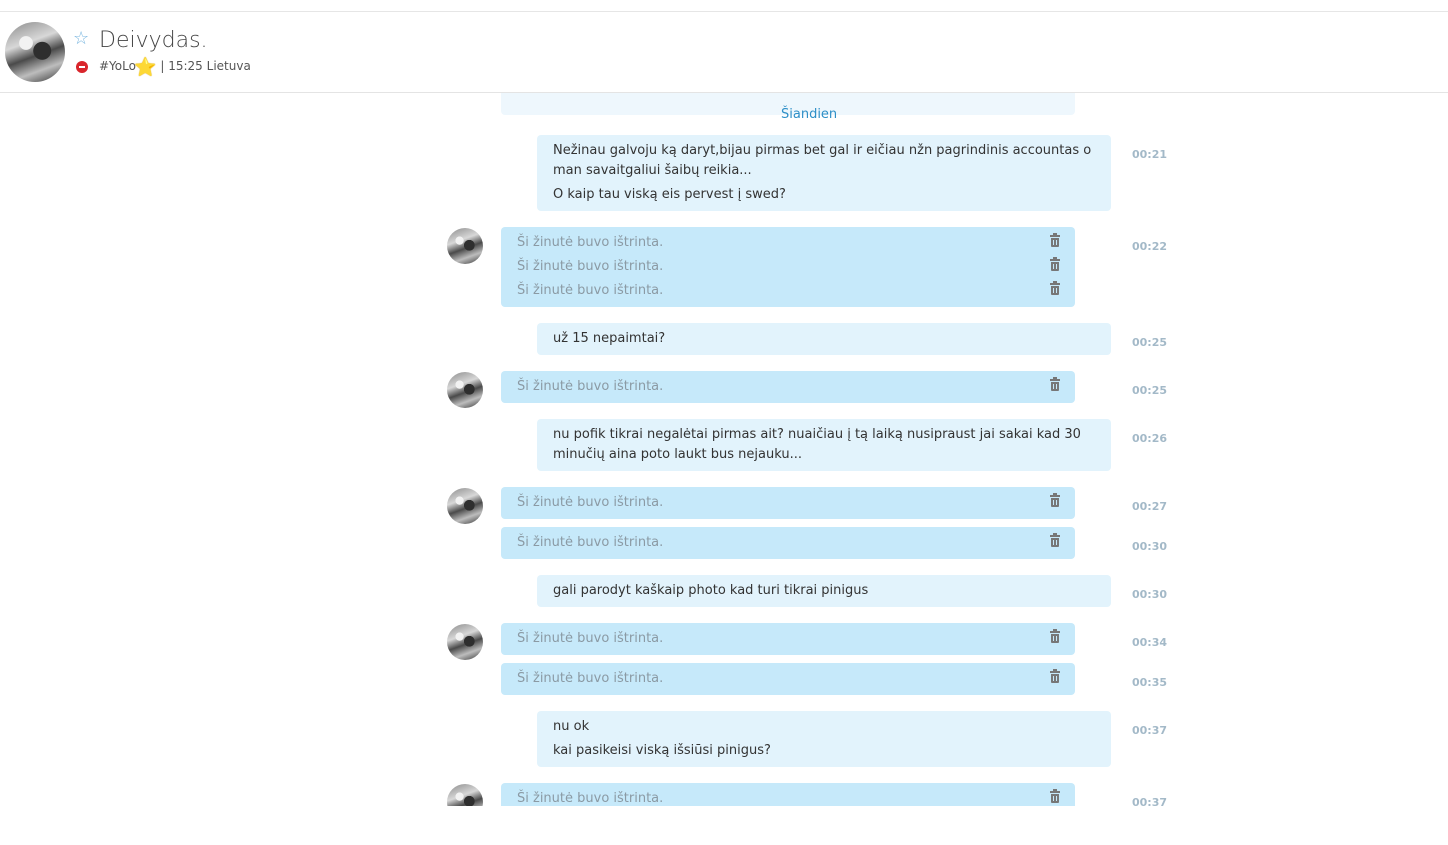 Image resolution: width=1448 pixels, height=845 pixels. I want to click on do-not-disturb-icon, so click(82, 67).